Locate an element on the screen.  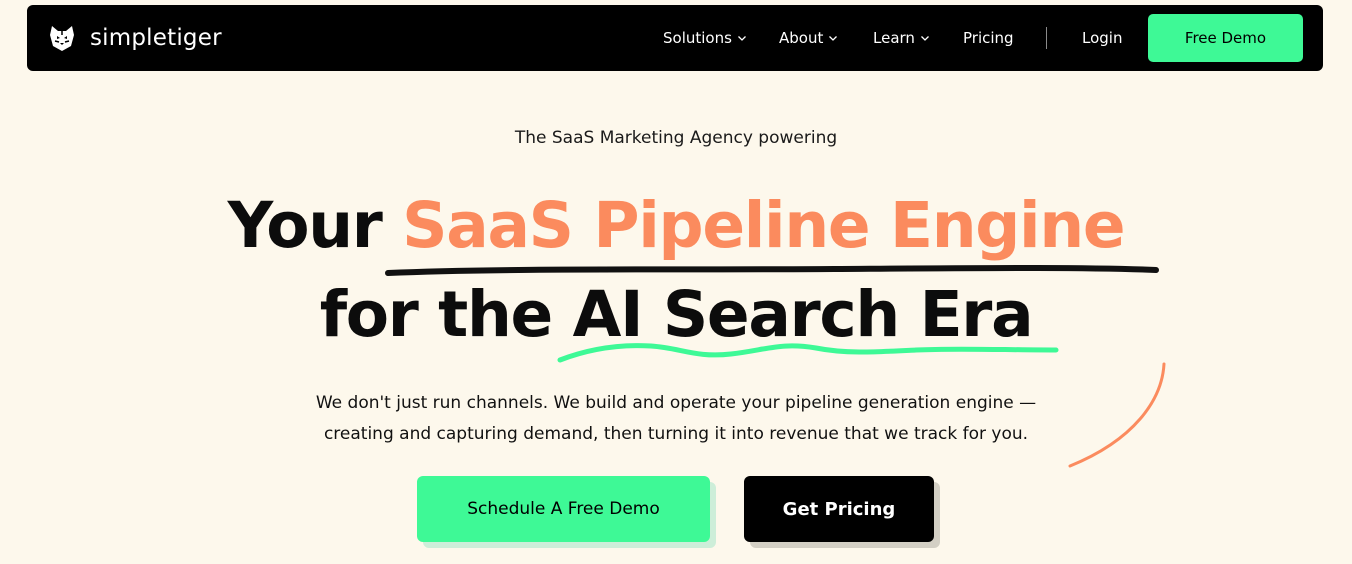
login-link: Login is located at coordinates (1102, 38).